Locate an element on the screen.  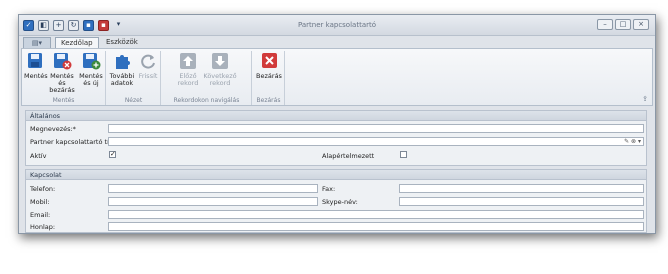
ribbon-group-label: Mentés is located at coordinates (63, 100).